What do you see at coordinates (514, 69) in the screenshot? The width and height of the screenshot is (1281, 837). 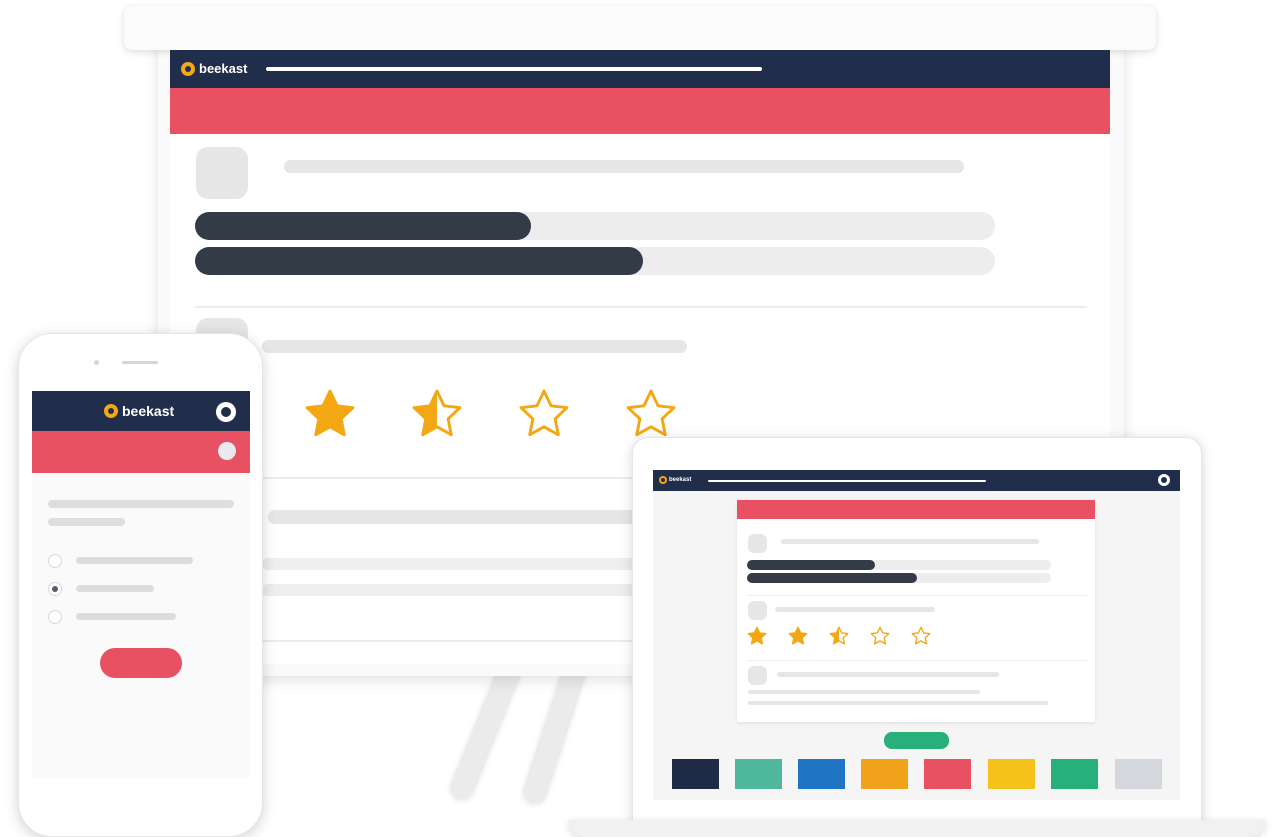 I see `projector-title-placeholder` at bounding box center [514, 69].